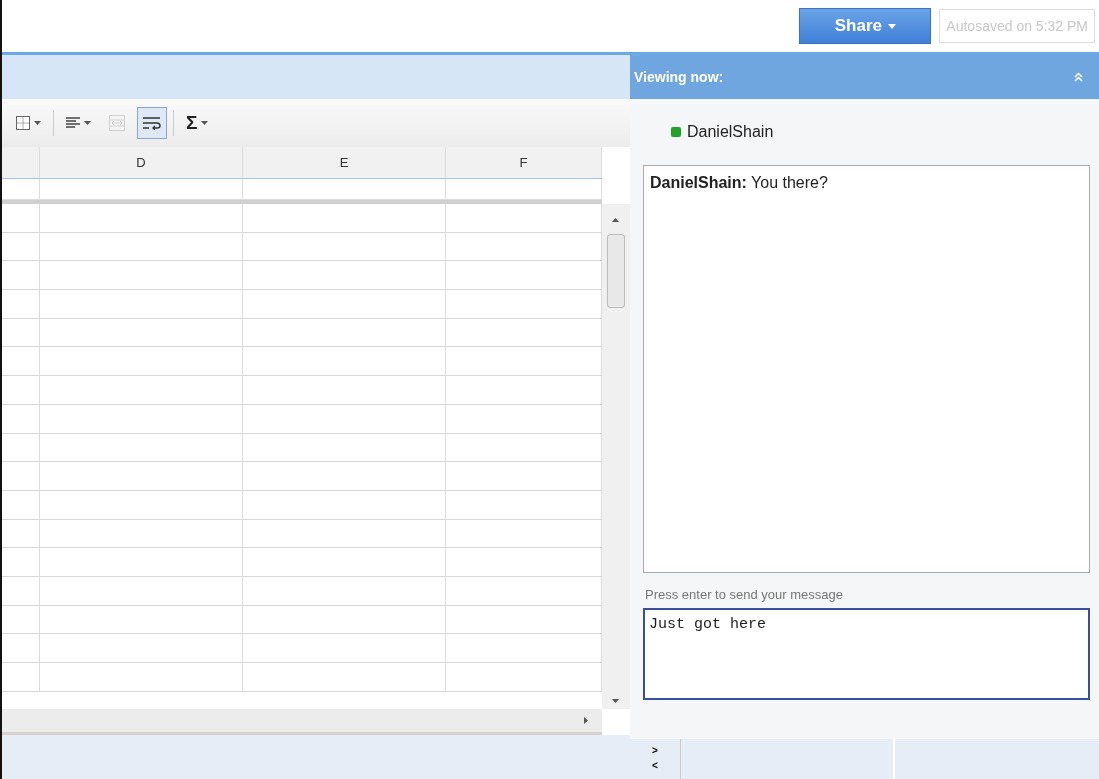  What do you see at coordinates (117, 123) in the screenshot?
I see `merge-cells-icon` at bounding box center [117, 123].